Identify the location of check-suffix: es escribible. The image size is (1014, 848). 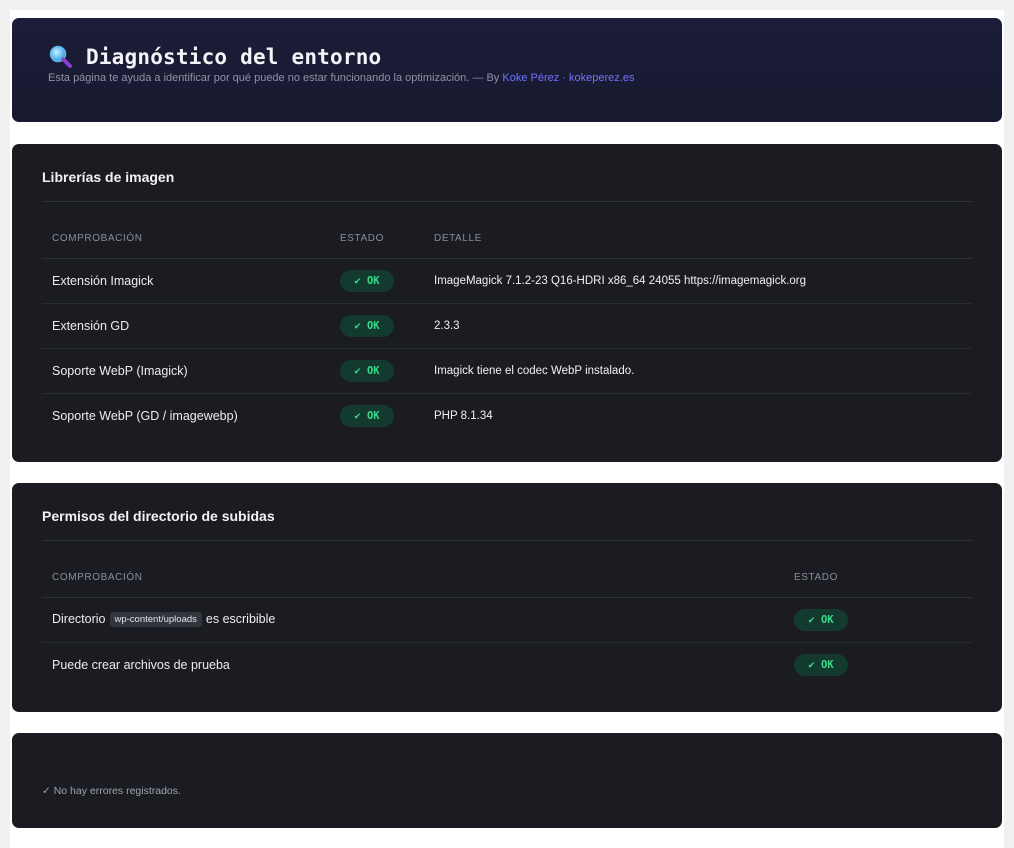
(240, 619).